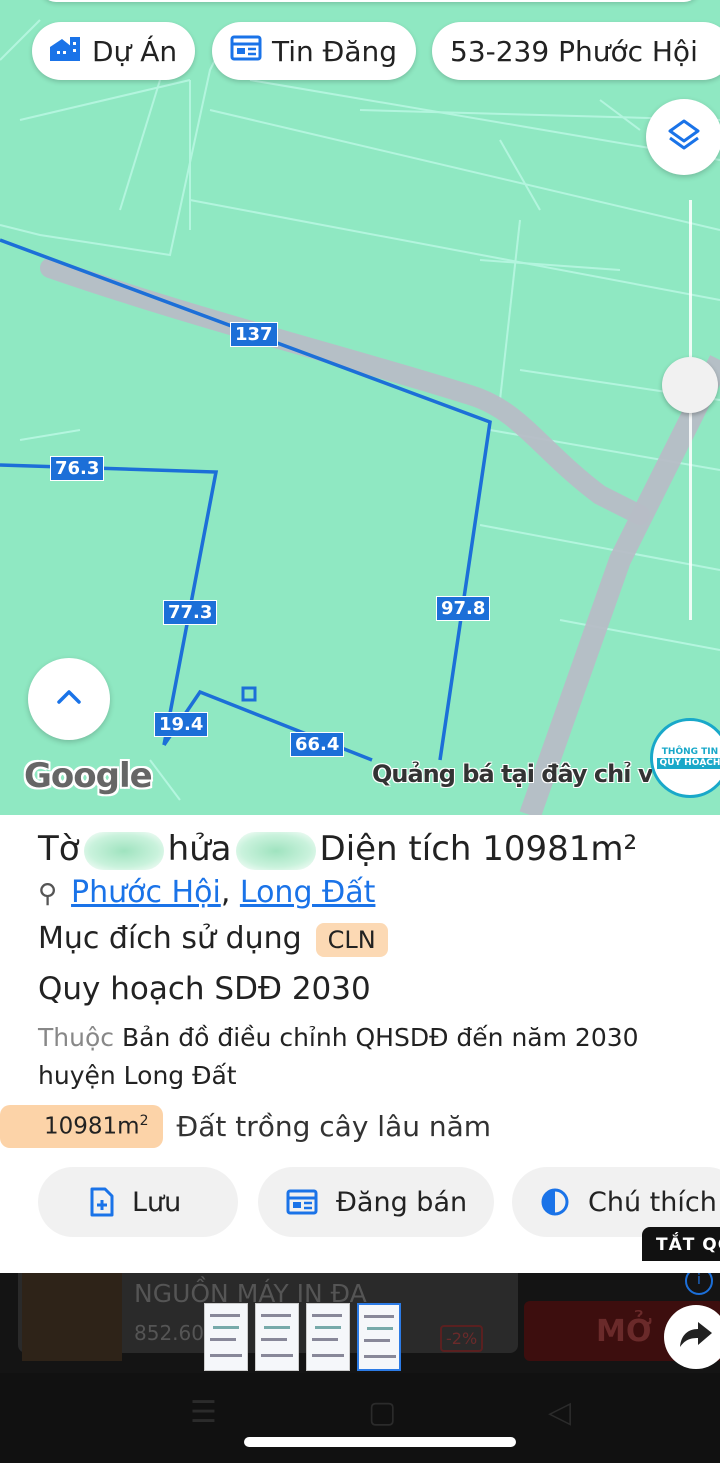 This screenshot has height=1463, width=720. I want to click on parcel-title: Tờ hửa Diện tích 10981m², so click(337, 849).